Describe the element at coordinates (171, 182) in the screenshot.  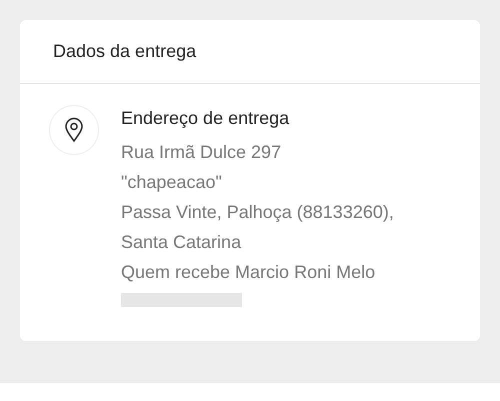
I see `address-line: "chapeacao"` at that location.